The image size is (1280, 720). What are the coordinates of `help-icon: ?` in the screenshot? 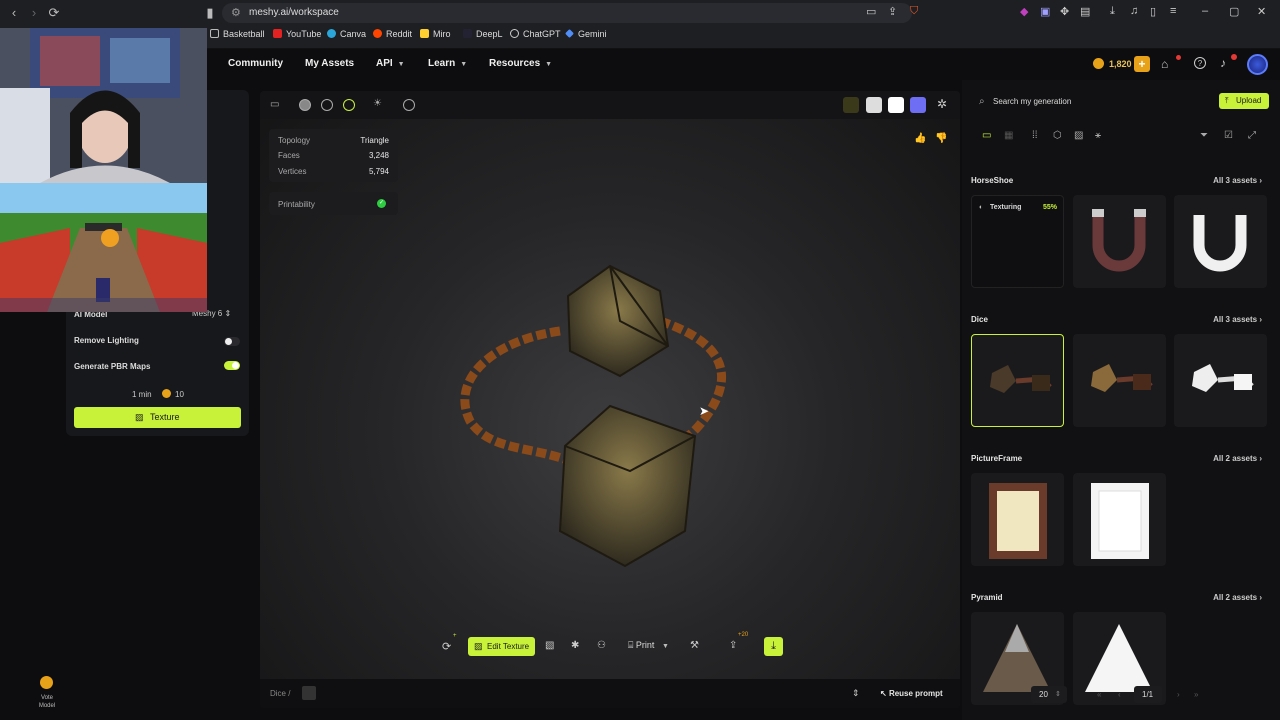 It's located at (1200, 63).